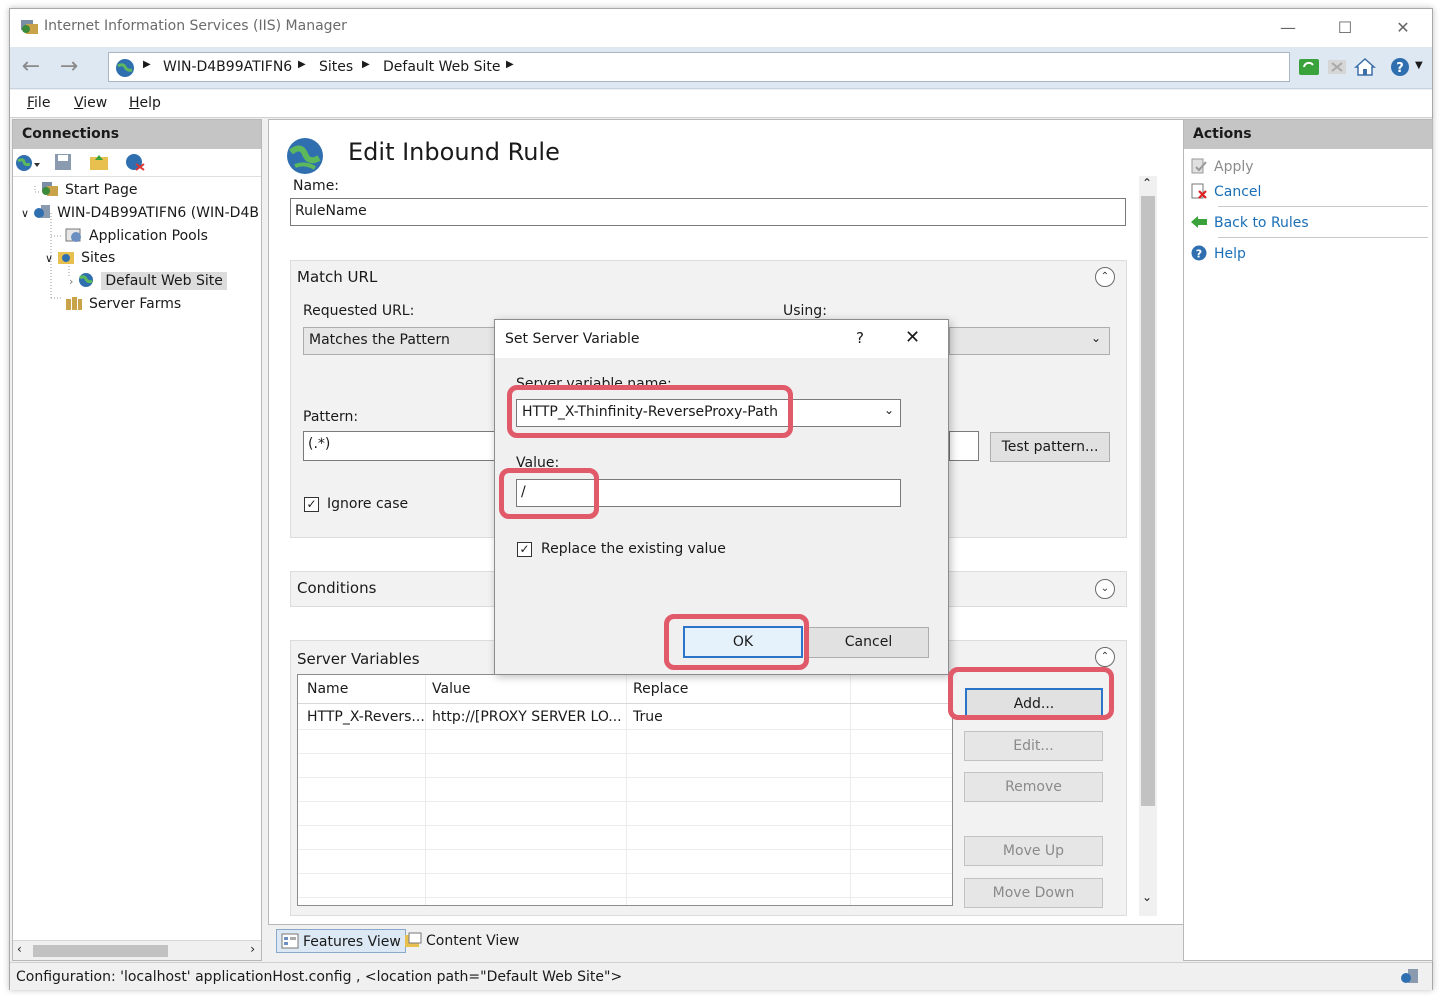 This screenshot has width=1441, height=996. What do you see at coordinates (451, 689) in the screenshot?
I see `column-header-value: Value` at bounding box center [451, 689].